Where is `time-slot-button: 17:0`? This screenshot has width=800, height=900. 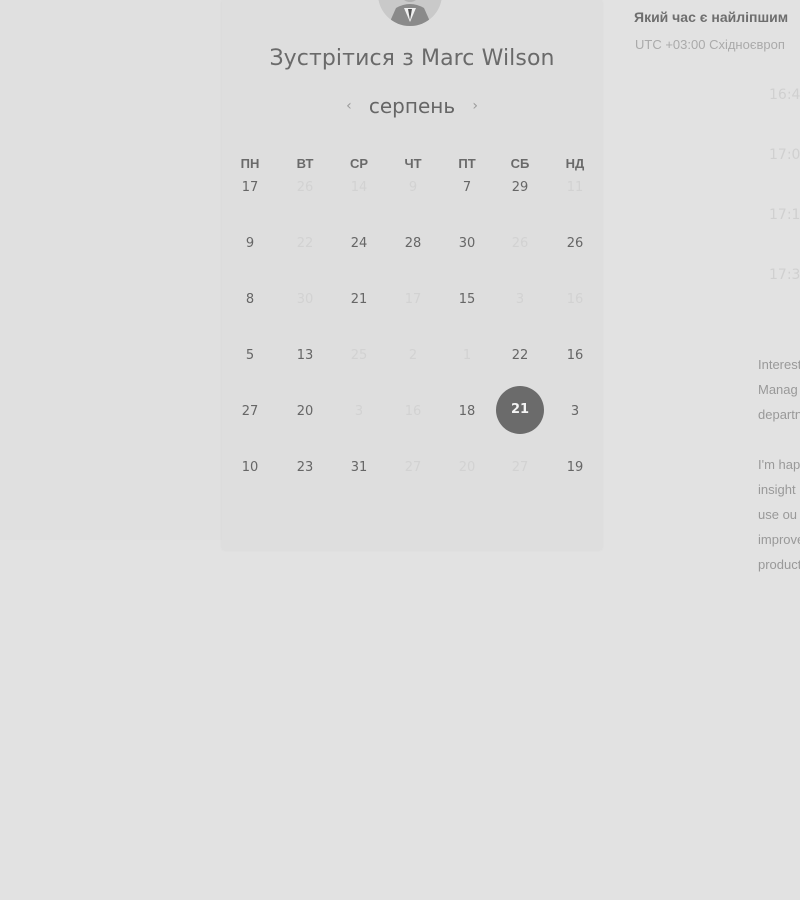
time-slot-button: 17:0 is located at coordinates (784, 155).